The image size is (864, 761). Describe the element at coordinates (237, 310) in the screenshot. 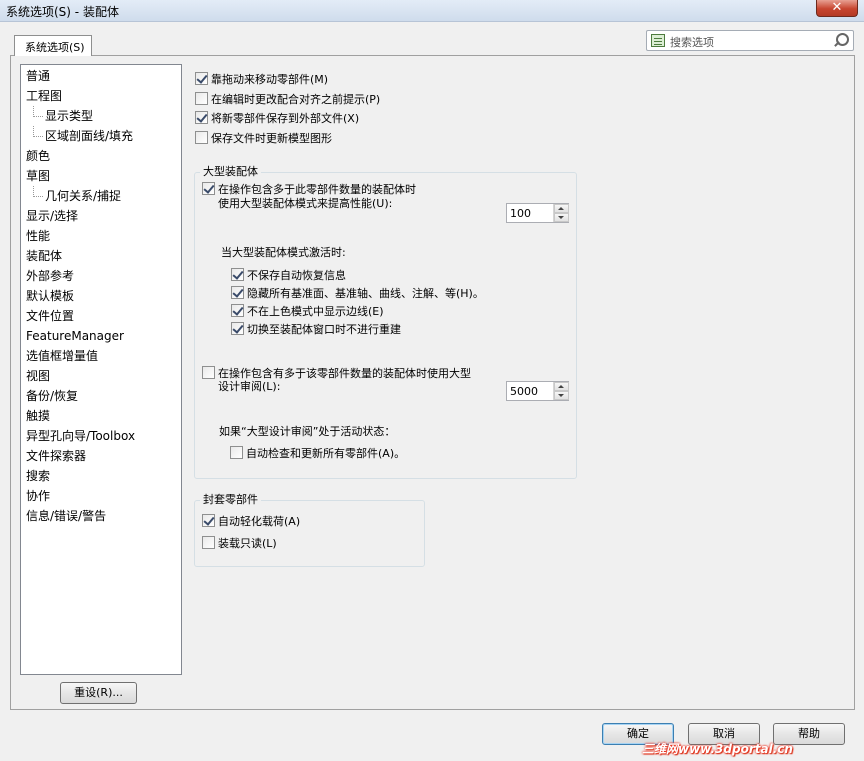

I see `no-edges-checkbox` at that location.